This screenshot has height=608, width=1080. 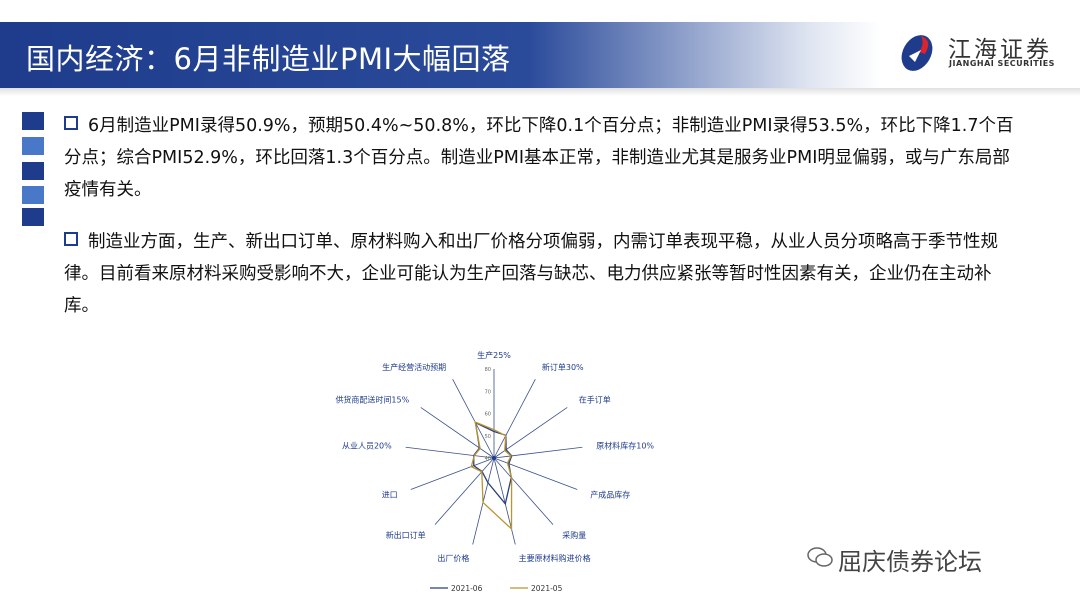 What do you see at coordinates (488, 415) in the screenshot?
I see `tick-label: 60` at bounding box center [488, 415].